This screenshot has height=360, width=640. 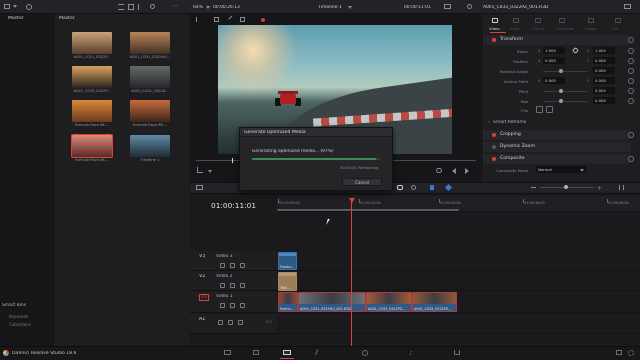 What do you see at coordinates (549, 109) in the screenshot?
I see `flip-vertical-button` at bounding box center [549, 109].